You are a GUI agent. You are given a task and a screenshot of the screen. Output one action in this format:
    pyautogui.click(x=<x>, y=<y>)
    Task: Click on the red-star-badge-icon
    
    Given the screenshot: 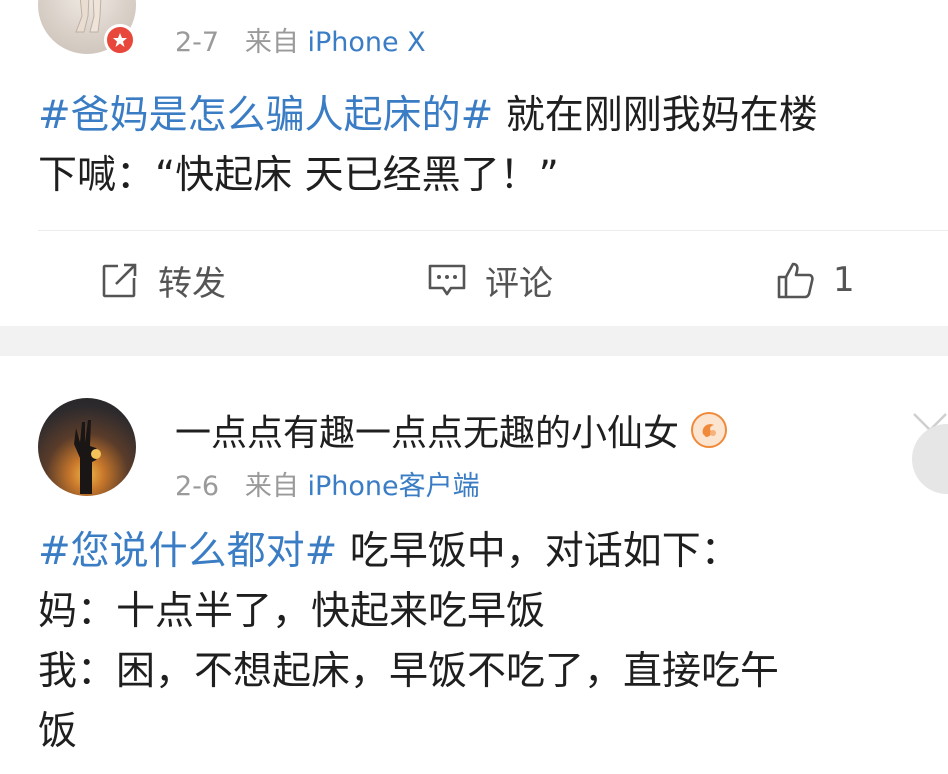 What is the action you would take?
    pyautogui.click(x=120, y=40)
    